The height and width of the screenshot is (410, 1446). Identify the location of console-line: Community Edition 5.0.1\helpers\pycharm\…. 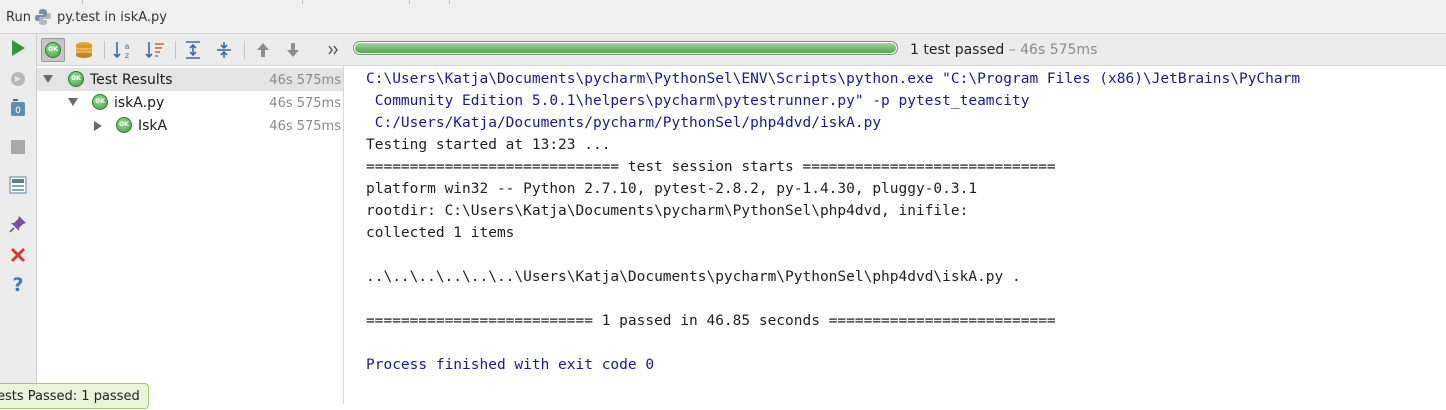
(698, 101).